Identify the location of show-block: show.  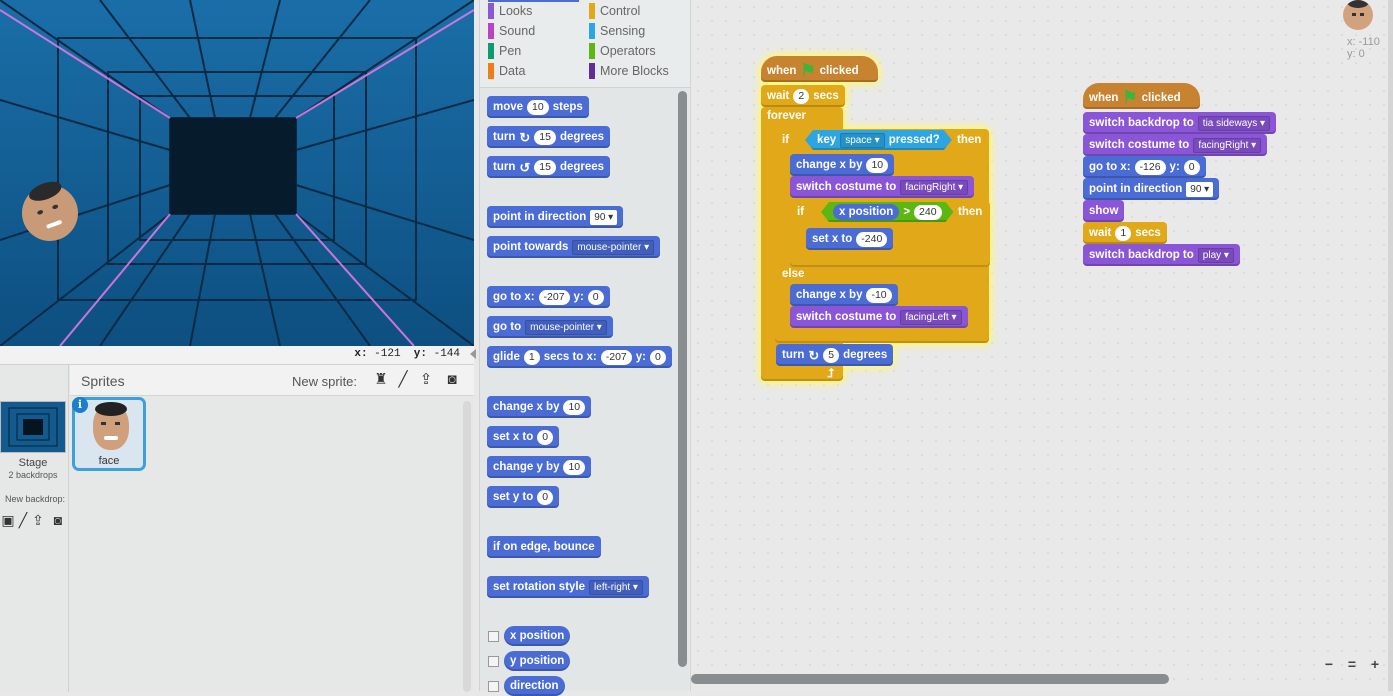
(1104, 211).